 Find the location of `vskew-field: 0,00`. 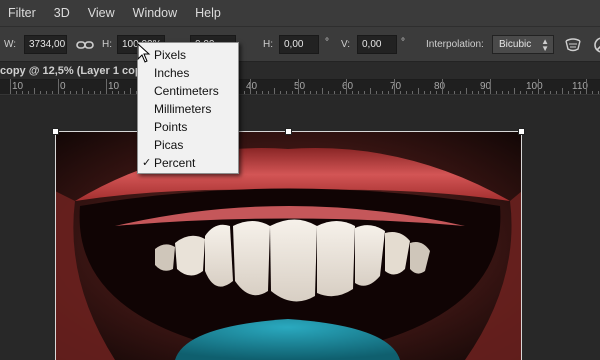

vskew-field: 0,00 is located at coordinates (377, 44).